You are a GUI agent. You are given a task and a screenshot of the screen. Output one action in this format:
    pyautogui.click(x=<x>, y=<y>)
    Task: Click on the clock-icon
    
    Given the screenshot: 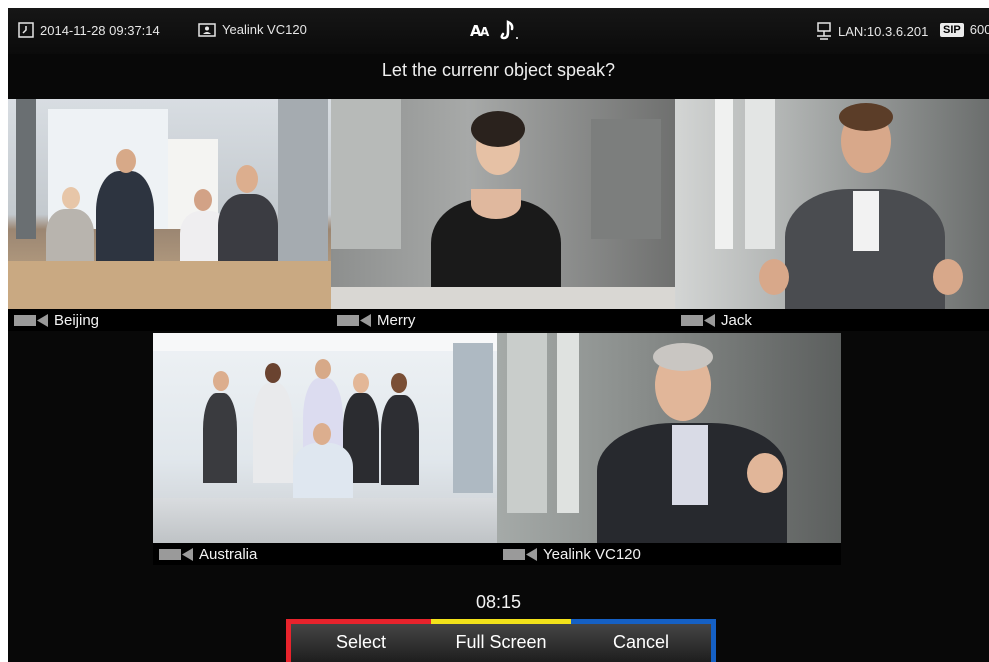 What is the action you would take?
    pyautogui.click(x=26, y=30)
    